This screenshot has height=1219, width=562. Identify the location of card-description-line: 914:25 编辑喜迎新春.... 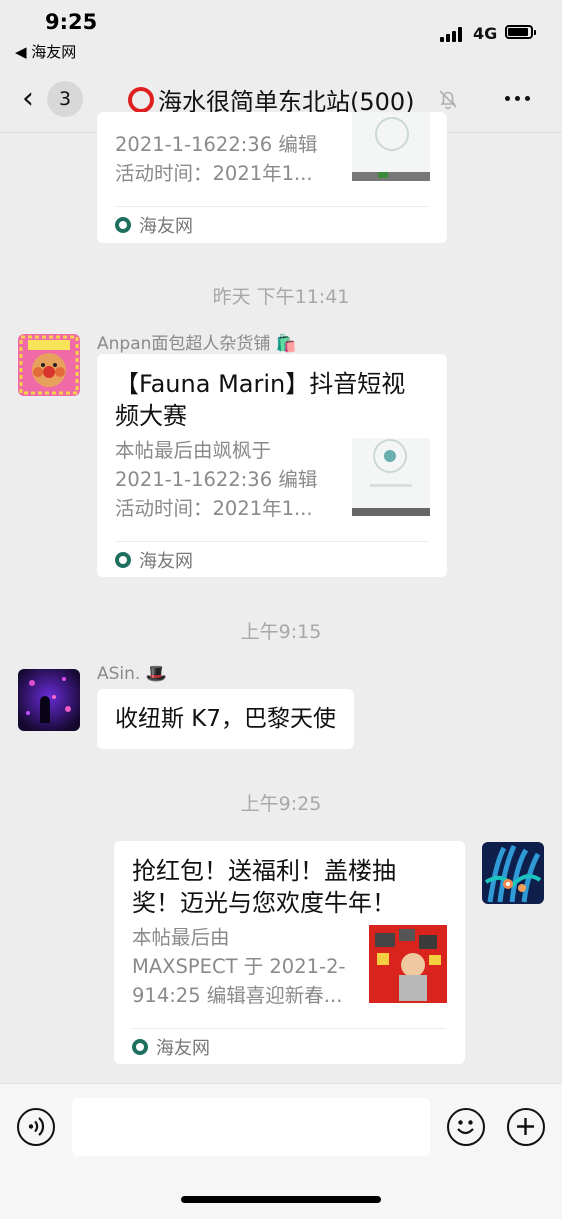
(237, 995).